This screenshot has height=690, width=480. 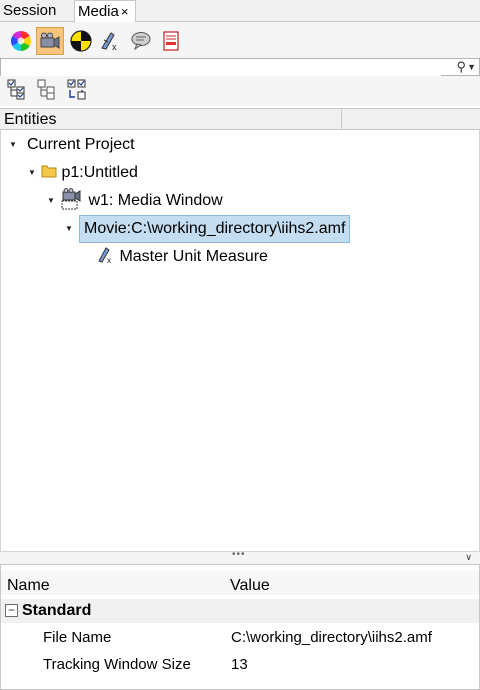 I want to click on tab-media-label: Media, so click(x=98, y=11).